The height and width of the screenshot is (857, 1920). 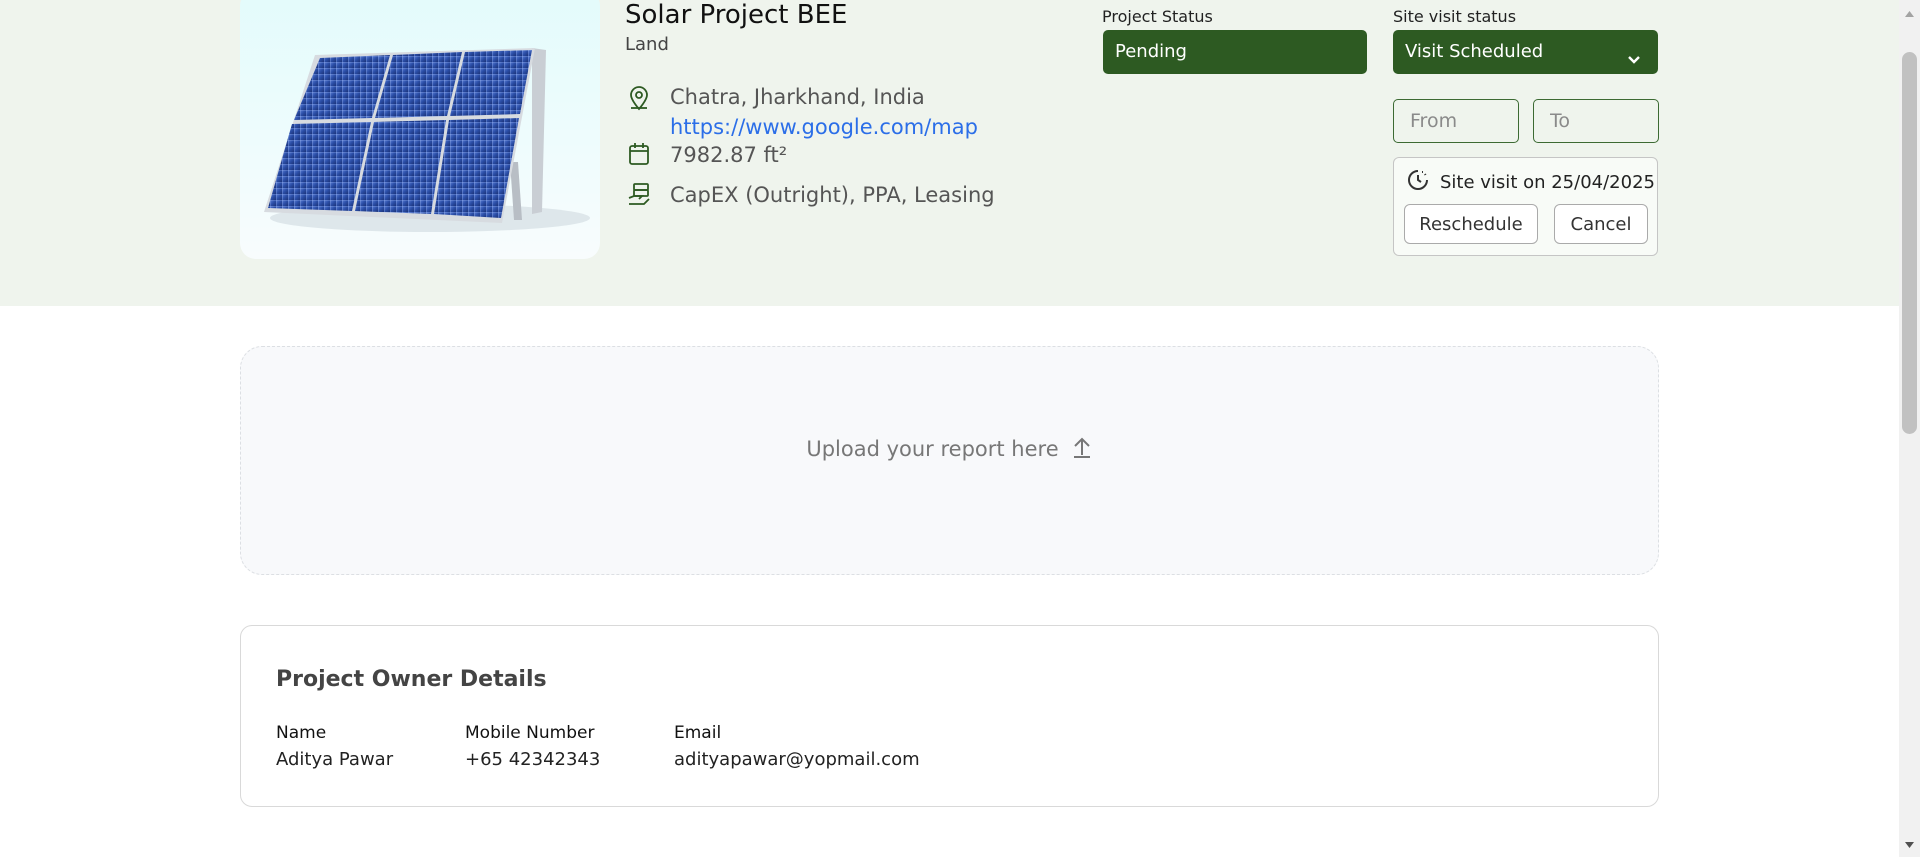 What do you see at coordinates (1456, 121) in the screenshot?
I see `from-date-input` at bounding box center [1456, 121].